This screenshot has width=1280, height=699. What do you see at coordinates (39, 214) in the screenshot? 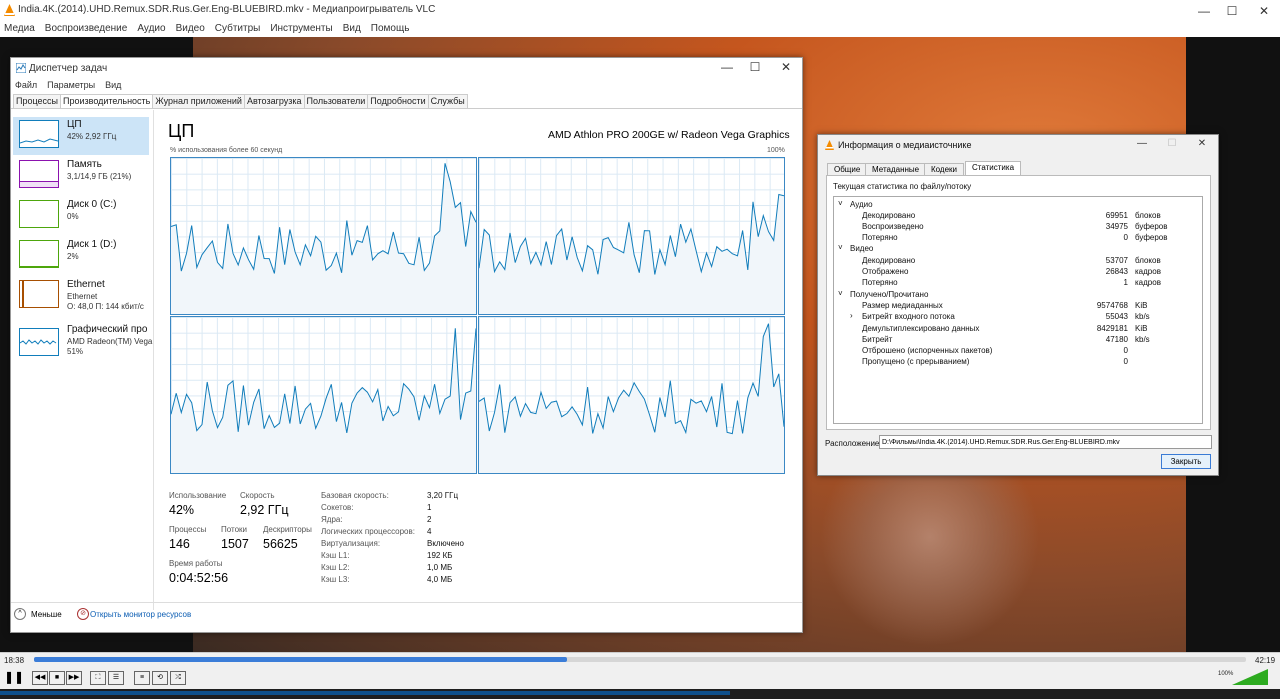
I see `disk0-sparkline` at bounding box center [39, 214].